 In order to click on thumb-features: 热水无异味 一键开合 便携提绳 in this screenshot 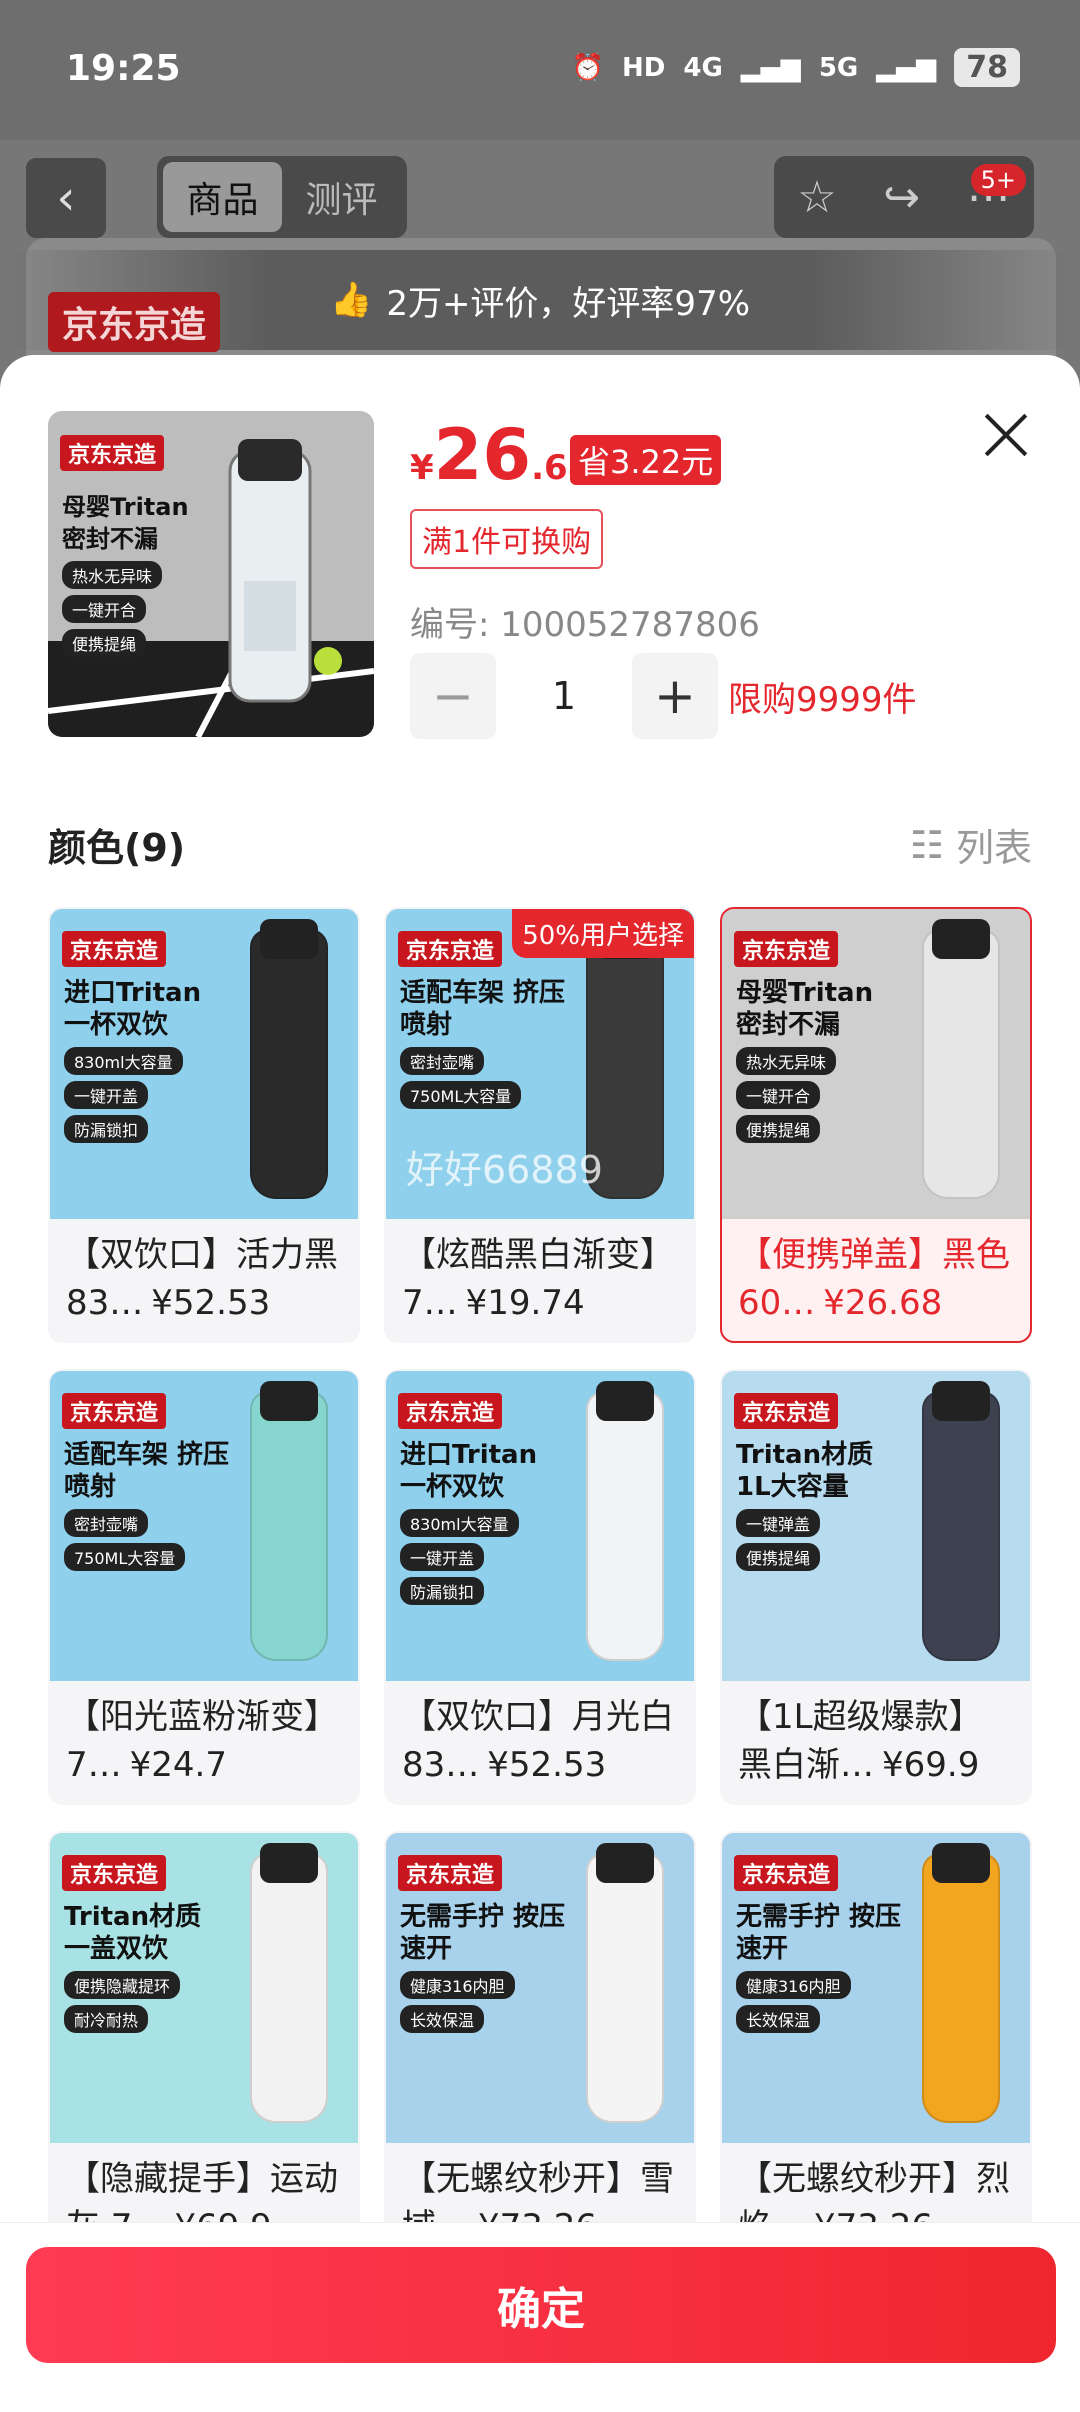, I will do `click(112, 609)`.